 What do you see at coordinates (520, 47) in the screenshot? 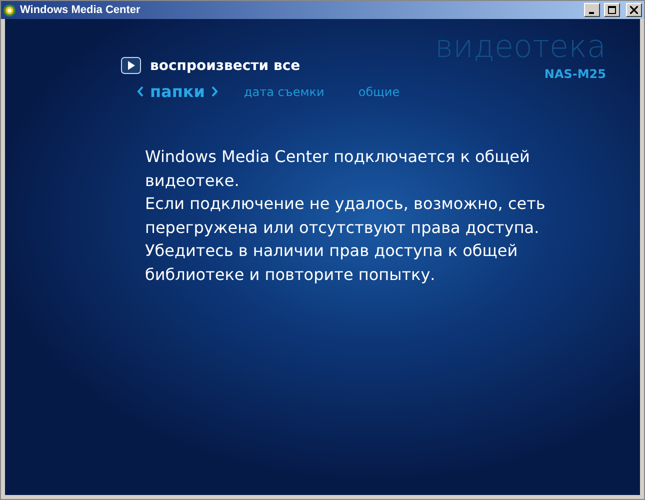
I see `page-title: видеотека` at bounding box center [520, 47].